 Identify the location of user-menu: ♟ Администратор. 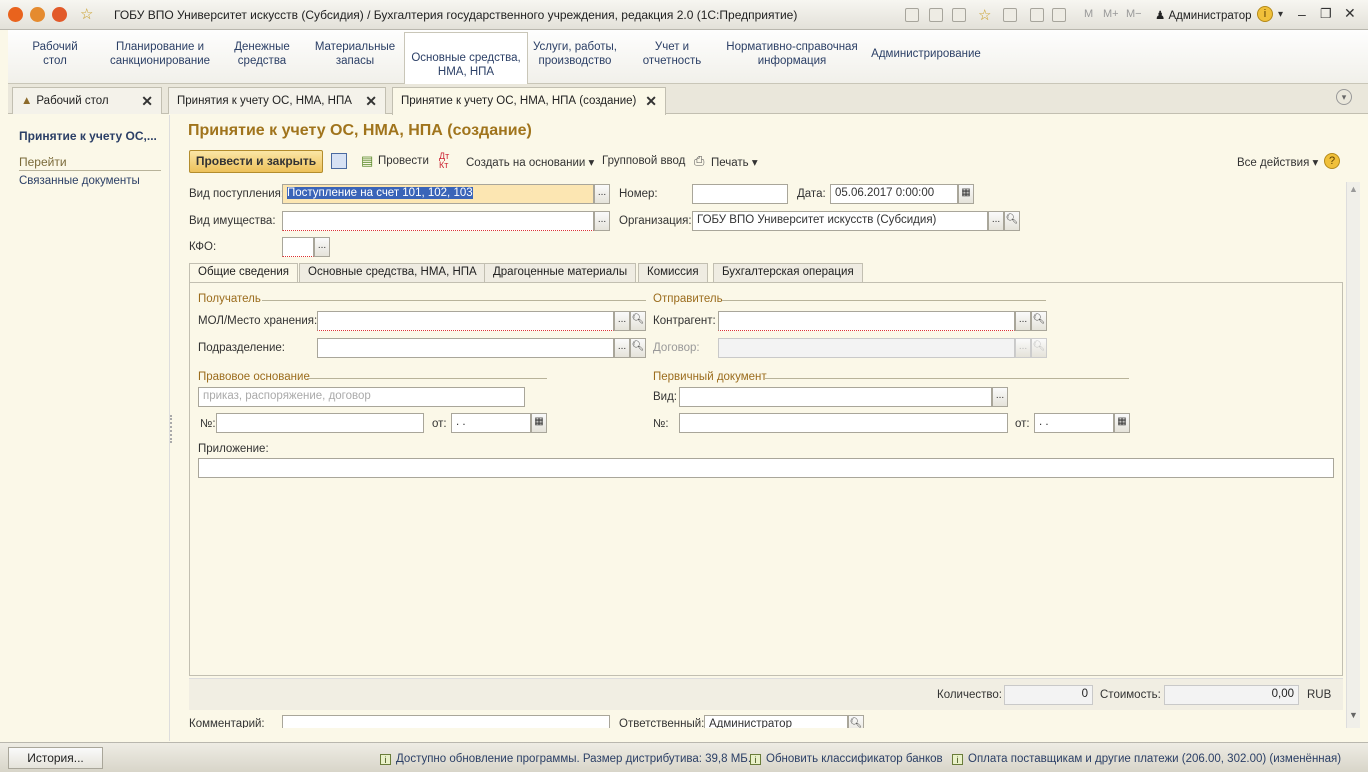
(1203, 15).